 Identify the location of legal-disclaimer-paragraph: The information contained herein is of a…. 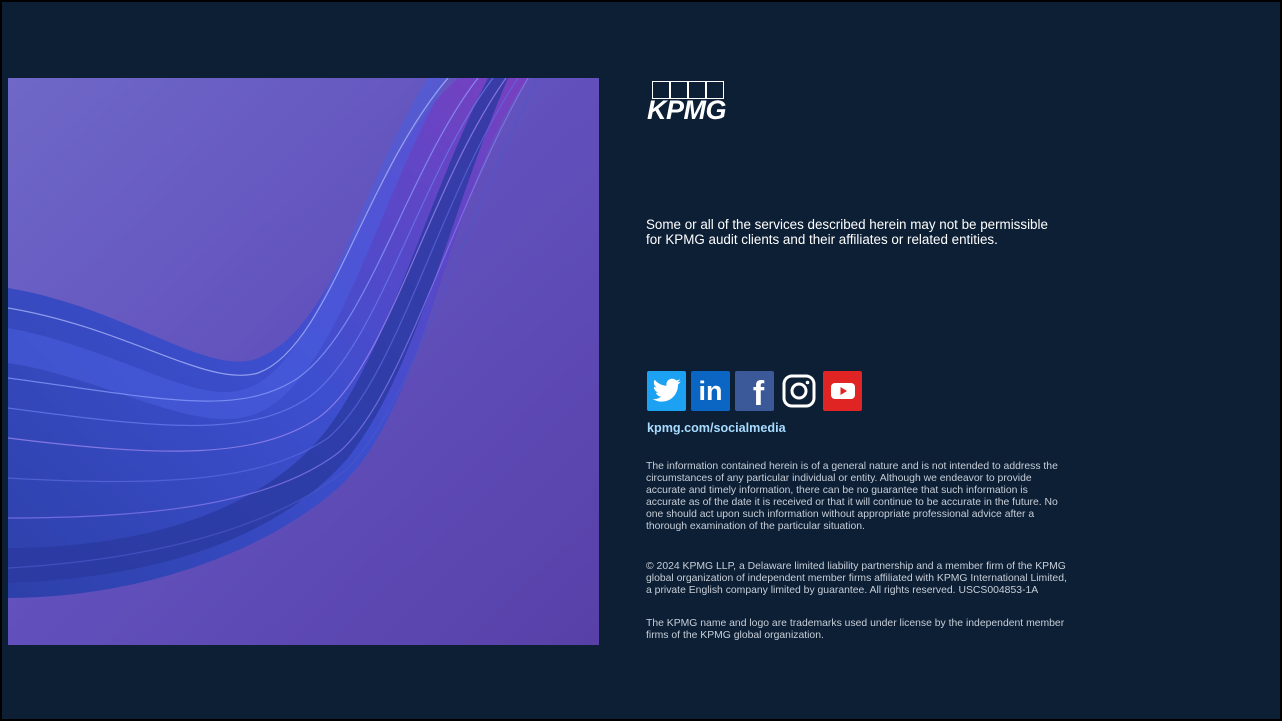
(852, 496).